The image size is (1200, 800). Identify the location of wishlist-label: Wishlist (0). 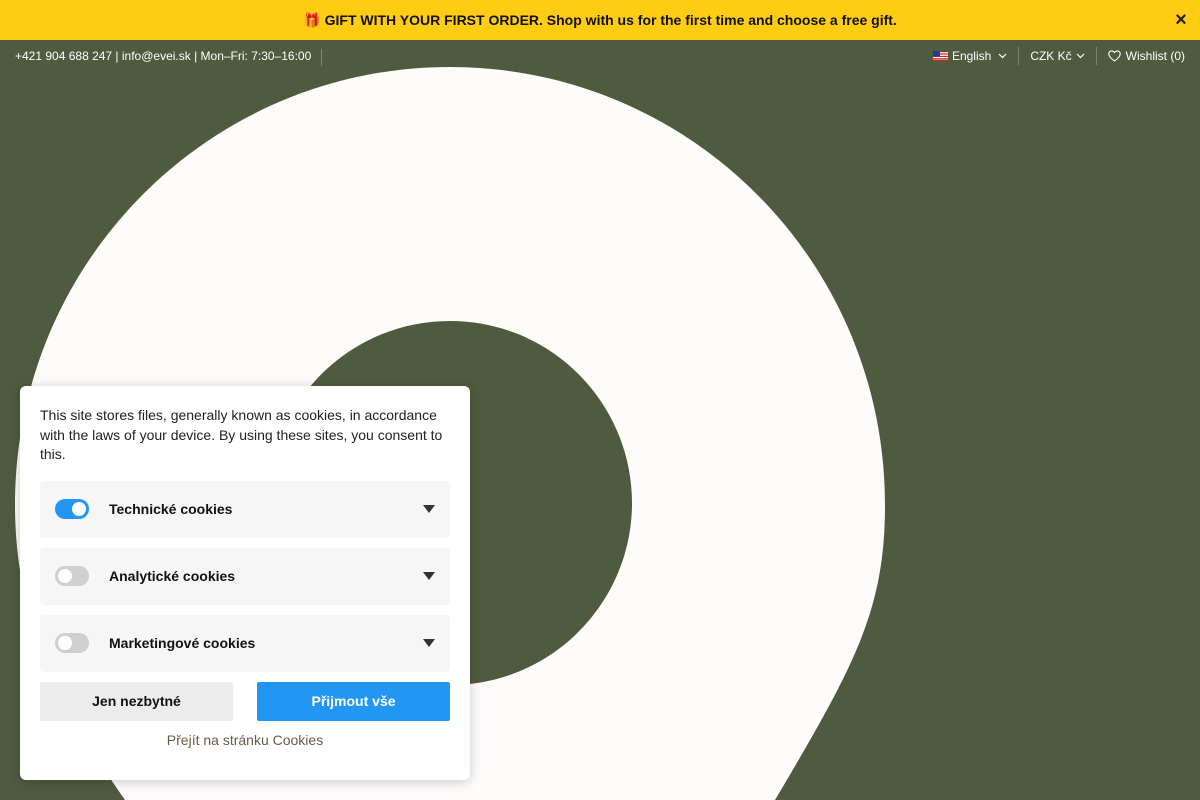
(1155, 56).